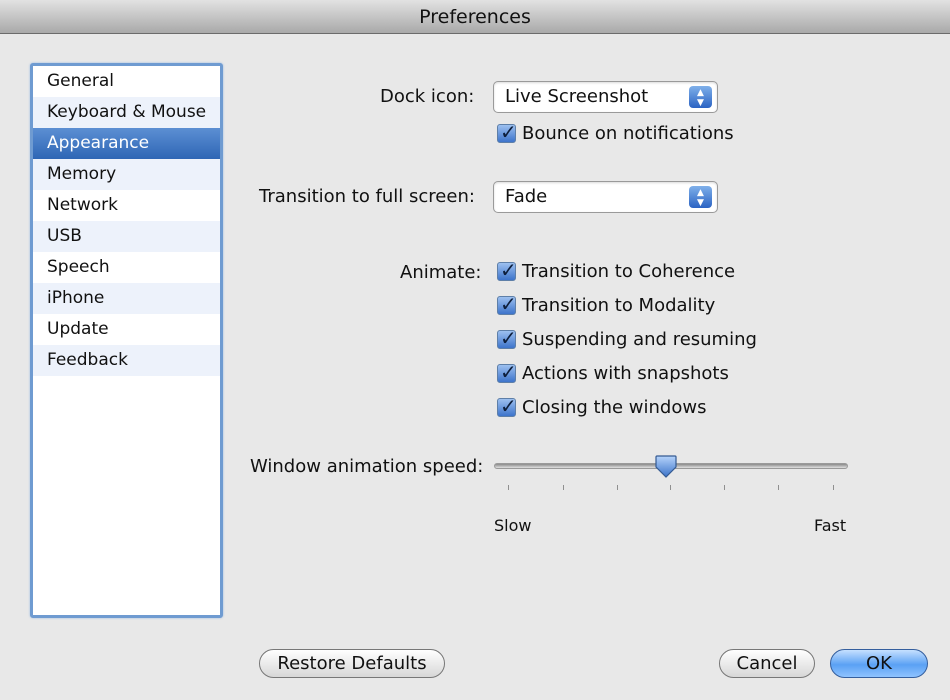  Describe the element at coordinates (126, 267) in the screenshot. I see `sidebar-item-speech: Speech` at that location.